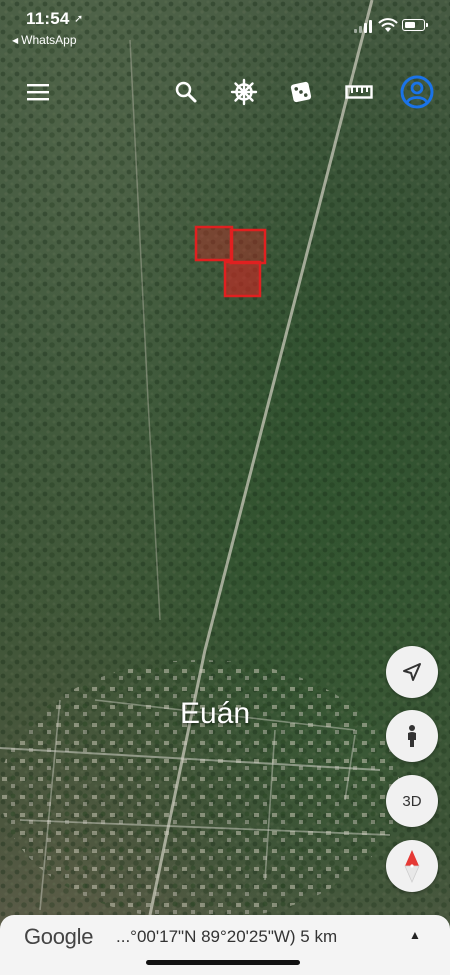  What do you see at coordinates (225, 25) in the screenshot?
I see `status-bar: 11:54 ➚ ◀ WhatsApp` at bounding box center [225, 25].